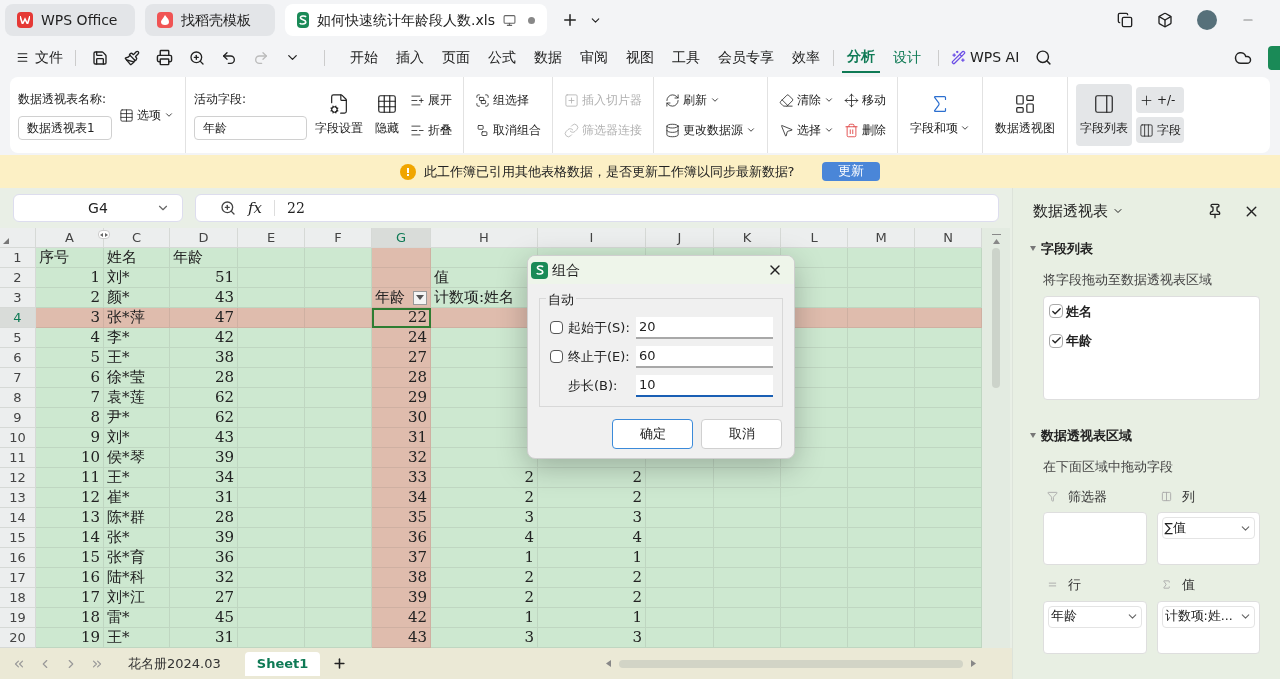 The image size is (1280, 679). What do you see at coordinates (686, 57) in the screenshot?
I see `menu-tab: 工具` at bounding box center [686, 57].